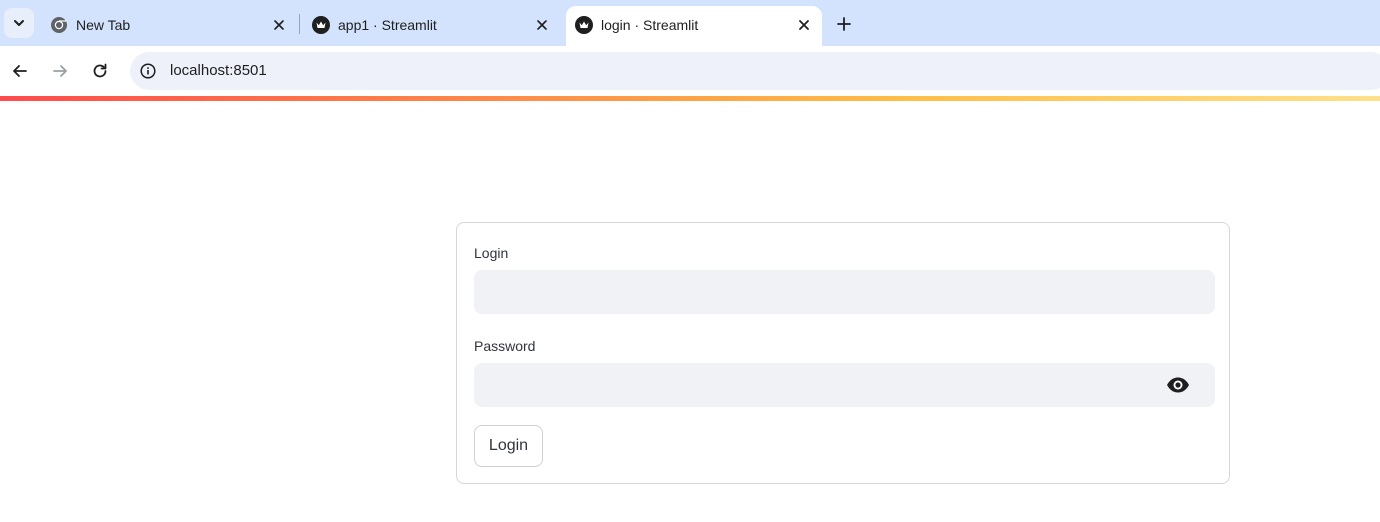  What do you see at coordinates (491, 253) in the screenshot?
I see `login-label: Login` at bounding box center [491, 253].